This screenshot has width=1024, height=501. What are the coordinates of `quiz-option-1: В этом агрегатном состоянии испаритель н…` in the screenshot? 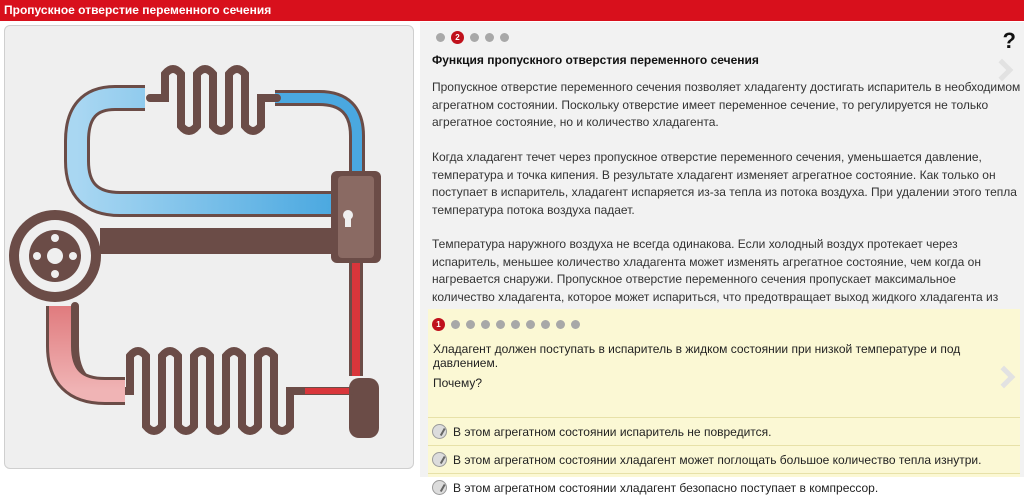 It's located at (724, 431).